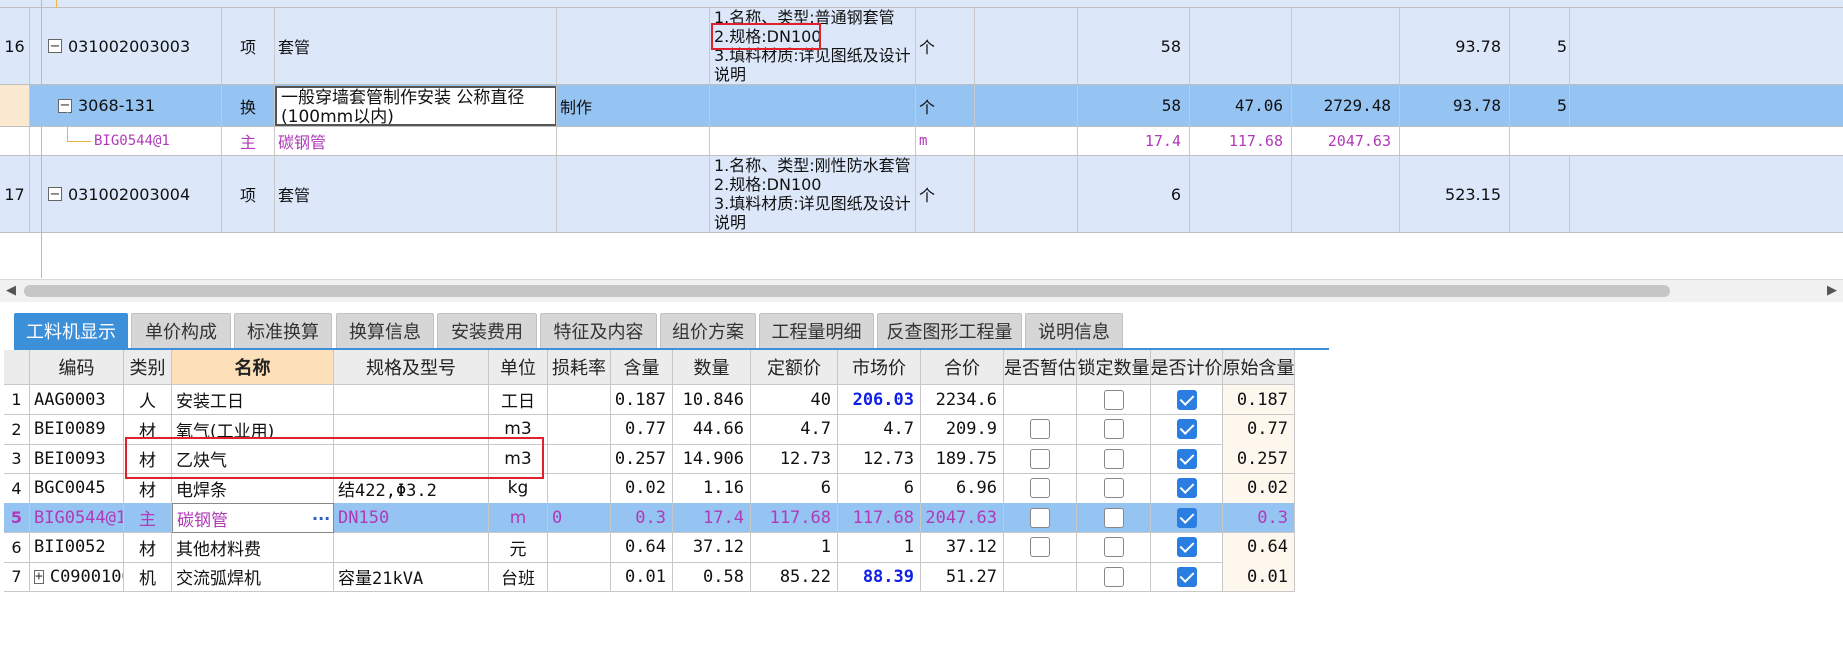 This screenshot has width=1843, height=669. Describe the element at coordinates (879, 518) in the screenshot. I see `resource-market-price: 117.68` at that location.